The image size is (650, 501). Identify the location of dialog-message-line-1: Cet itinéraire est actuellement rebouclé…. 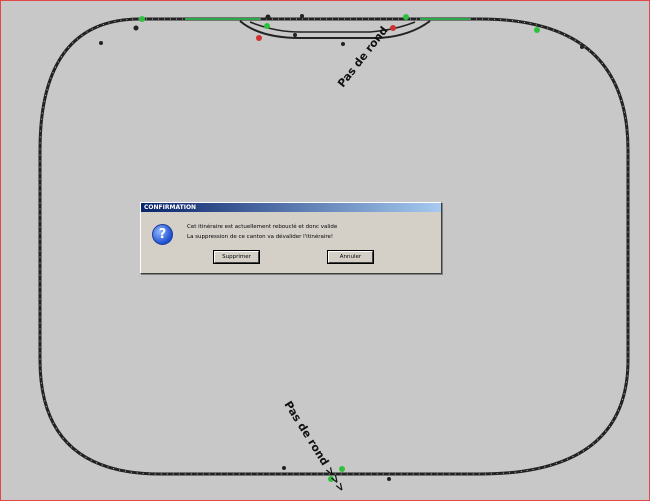
(262, 227).